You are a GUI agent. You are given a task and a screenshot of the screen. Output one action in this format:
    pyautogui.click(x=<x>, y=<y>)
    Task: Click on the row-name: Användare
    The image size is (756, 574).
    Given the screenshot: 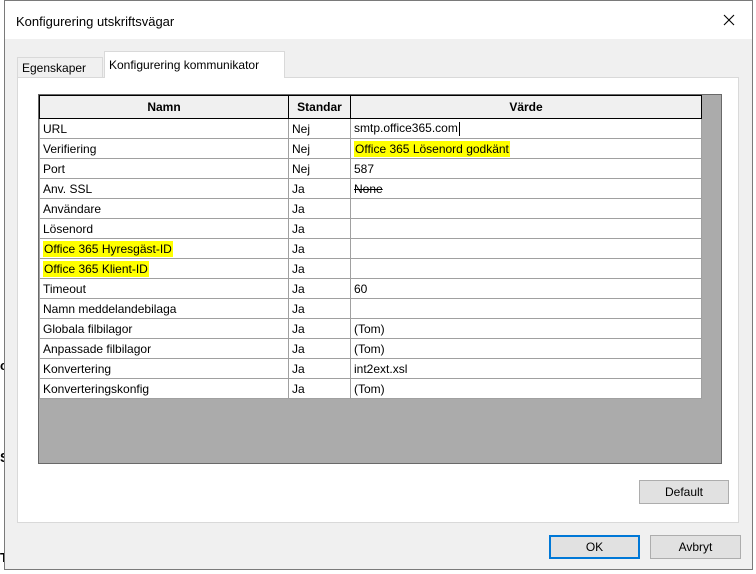 What is the action you would take?
    pyautogui.click(x=164, y=208)
    